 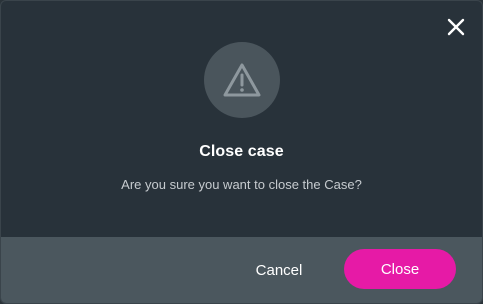 I want to click on close-button: Close, so click(x=400, y=269).